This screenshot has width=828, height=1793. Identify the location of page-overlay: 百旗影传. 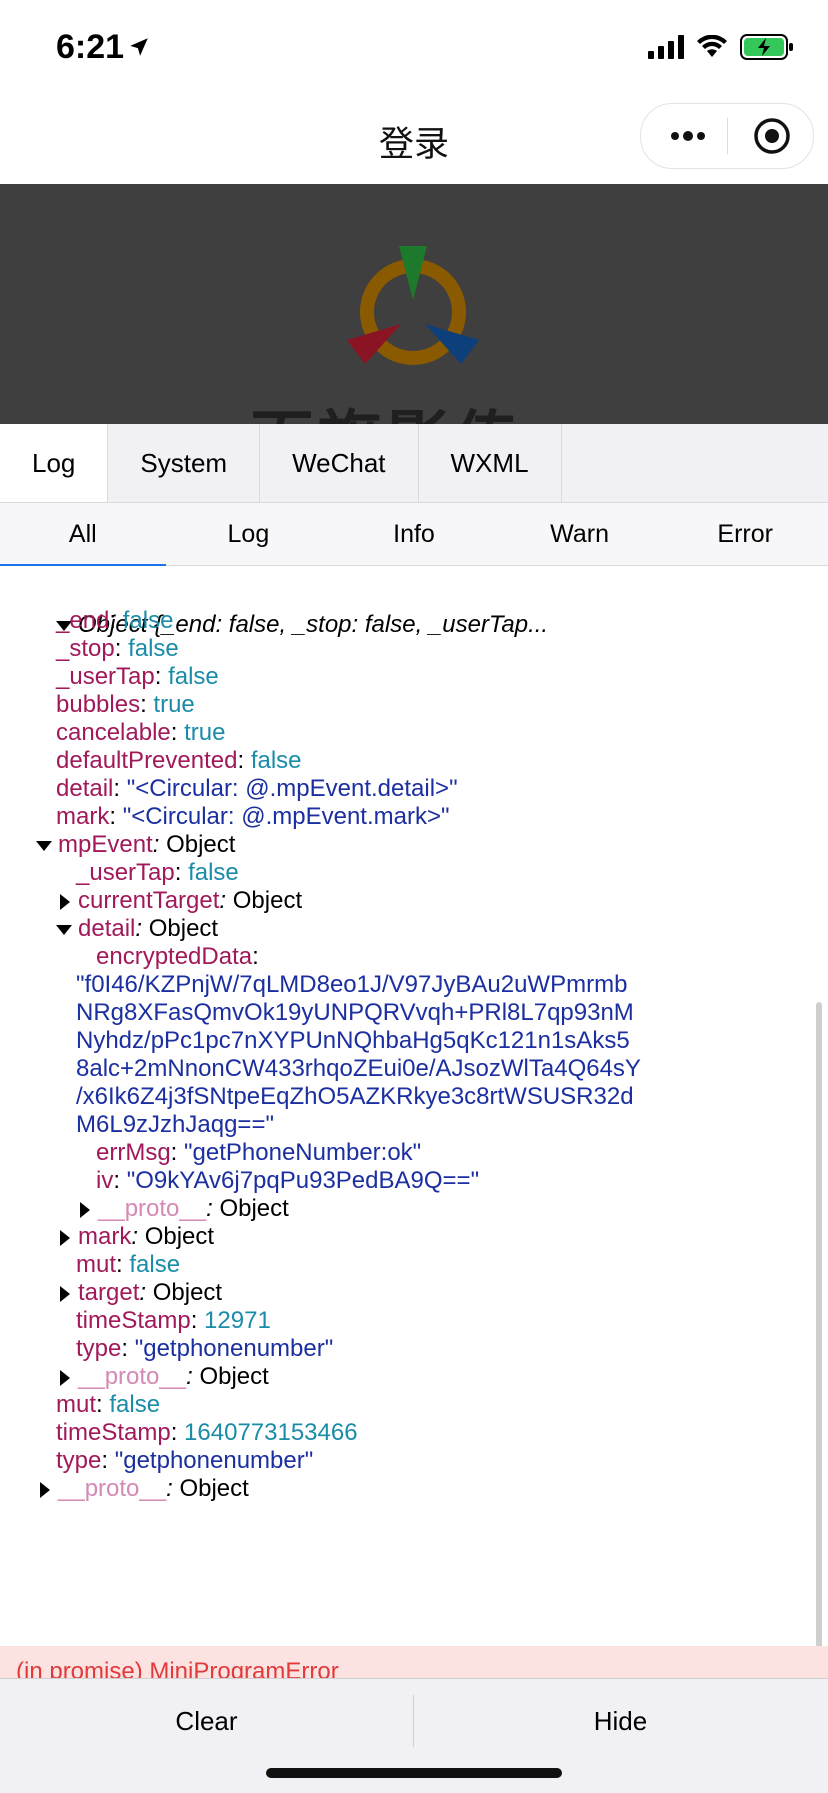
(414, 304).